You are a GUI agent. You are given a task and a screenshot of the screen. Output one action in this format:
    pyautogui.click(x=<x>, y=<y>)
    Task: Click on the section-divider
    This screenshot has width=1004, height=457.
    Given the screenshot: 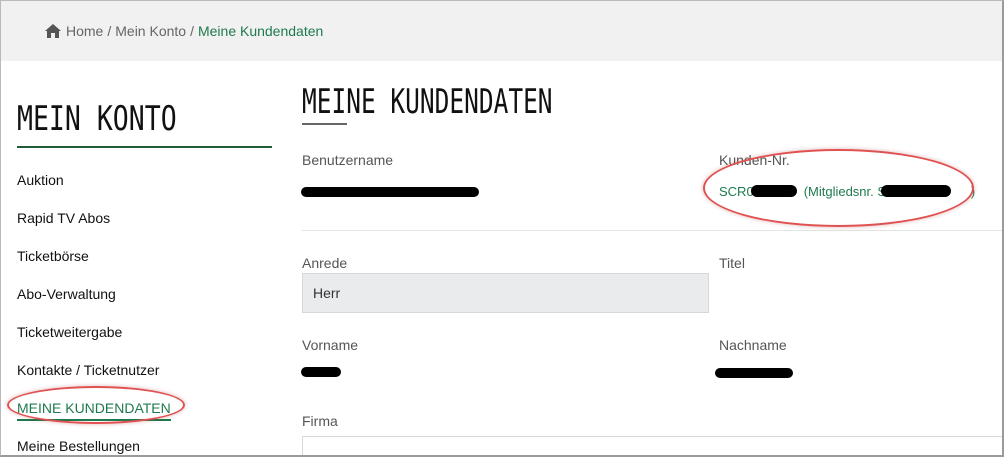 What is the action you would take?
    pyautogui.click(x=652, y=230)
    